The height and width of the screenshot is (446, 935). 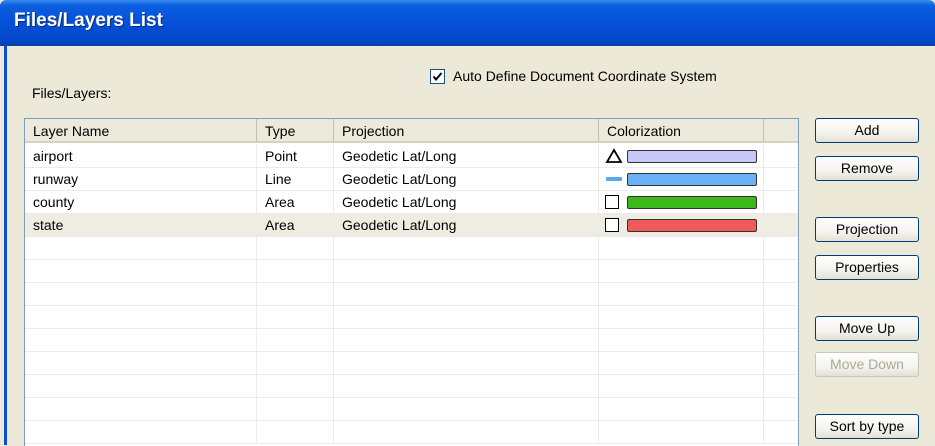 I want to click on table-row: county Area Geodetic Lat/Long, so click(x=411, y=202).